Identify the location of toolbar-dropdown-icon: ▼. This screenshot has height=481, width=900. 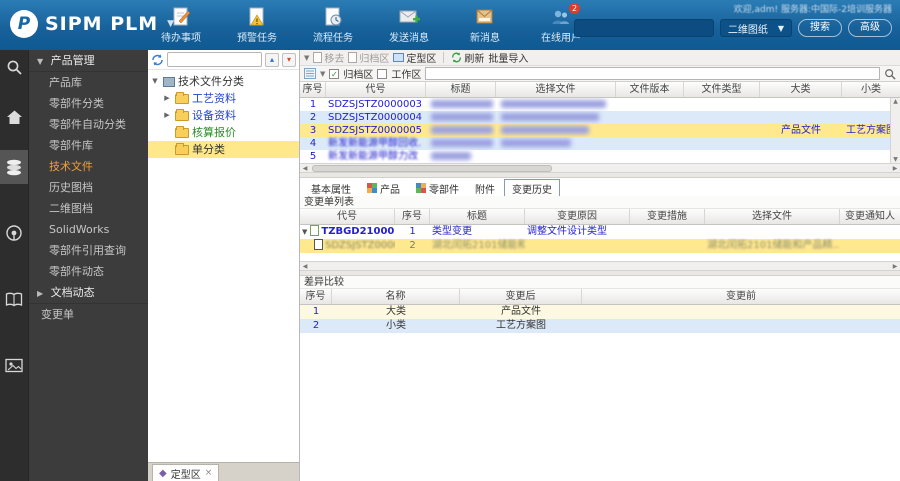
(306, 58).